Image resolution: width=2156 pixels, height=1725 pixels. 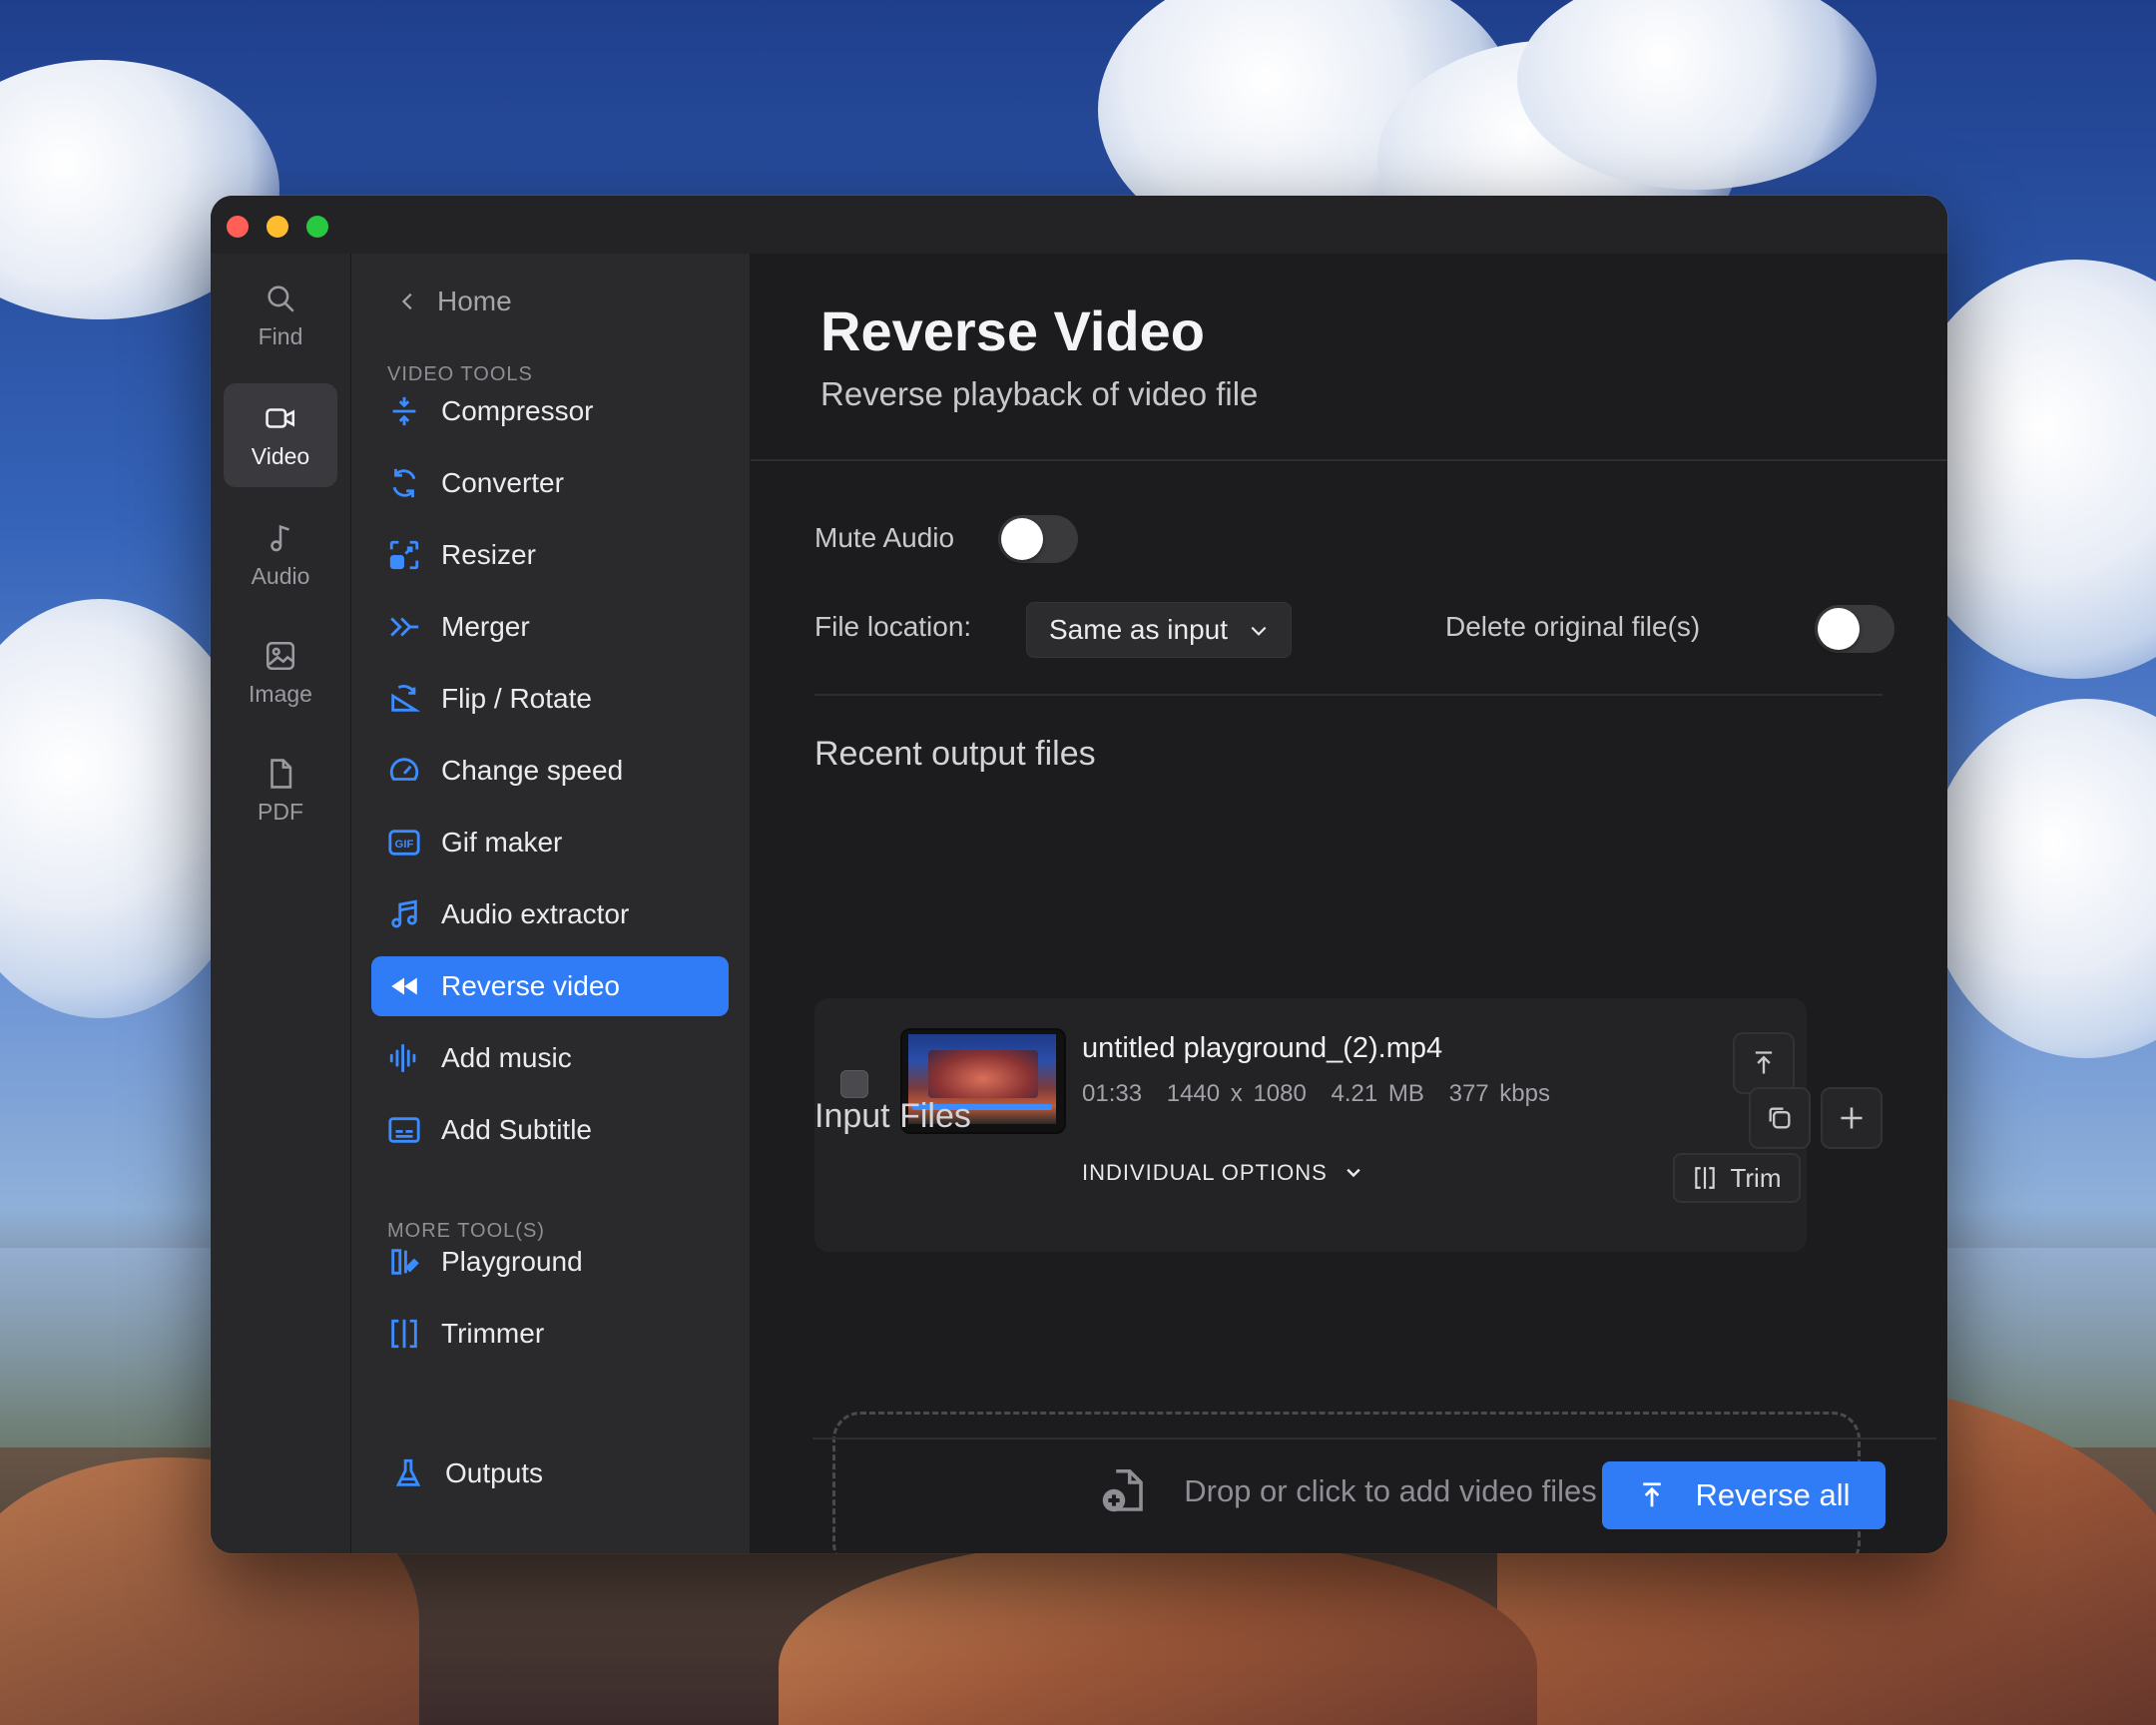 I want to click on delete-original-toggle, so click(x=1854, y=629).